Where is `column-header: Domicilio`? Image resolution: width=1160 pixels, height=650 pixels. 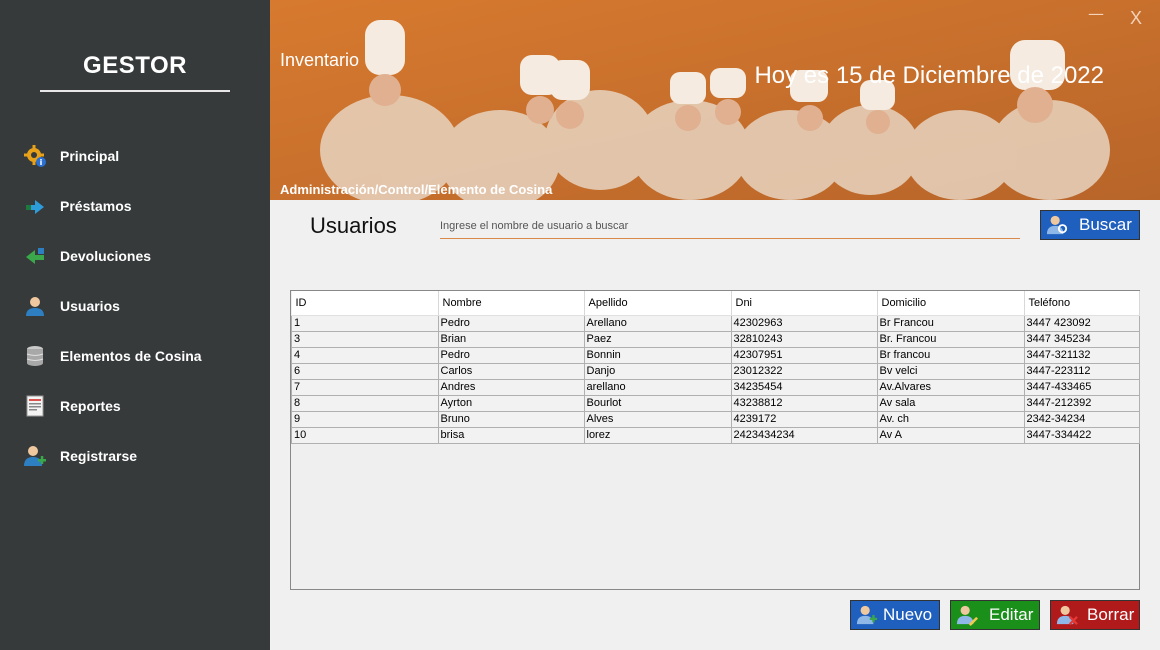 column-header: Domicilio is located at coordinates (951, 303).